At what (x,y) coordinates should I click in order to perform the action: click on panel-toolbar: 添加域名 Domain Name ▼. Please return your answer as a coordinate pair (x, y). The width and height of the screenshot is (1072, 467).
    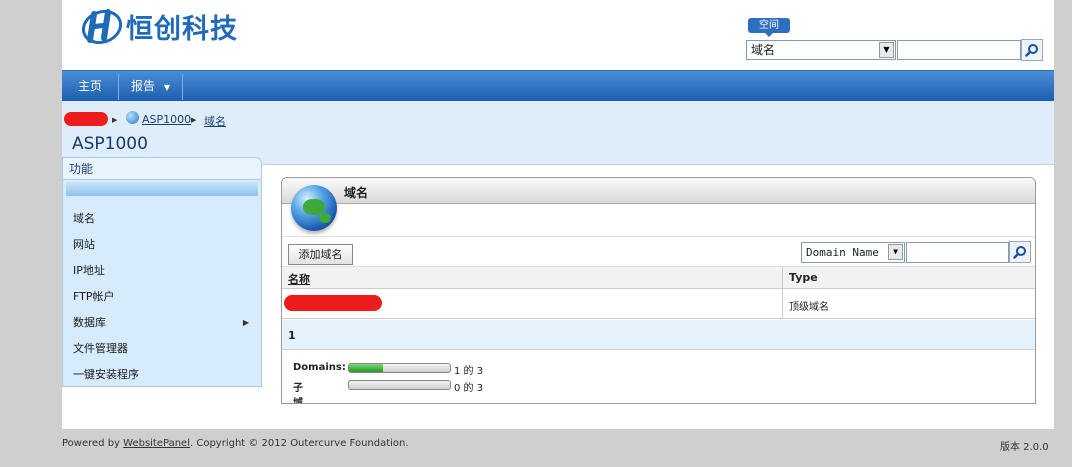
    Looking at the image, I should click on (658, 251).